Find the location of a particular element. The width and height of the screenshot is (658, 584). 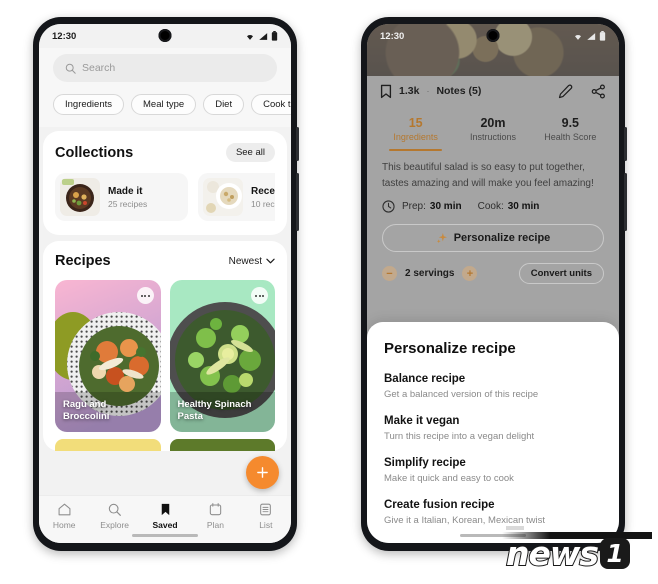

convert-units-button: Convert units is located at coordinates (561, 273).